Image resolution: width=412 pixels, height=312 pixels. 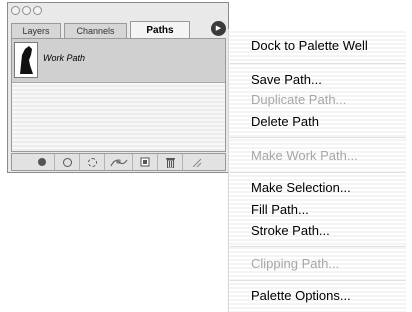 What do you see at coordinates (118, 61) in the screenshot?
I see `path-row-work-path: Work Path` at bounding box center [118, 61].